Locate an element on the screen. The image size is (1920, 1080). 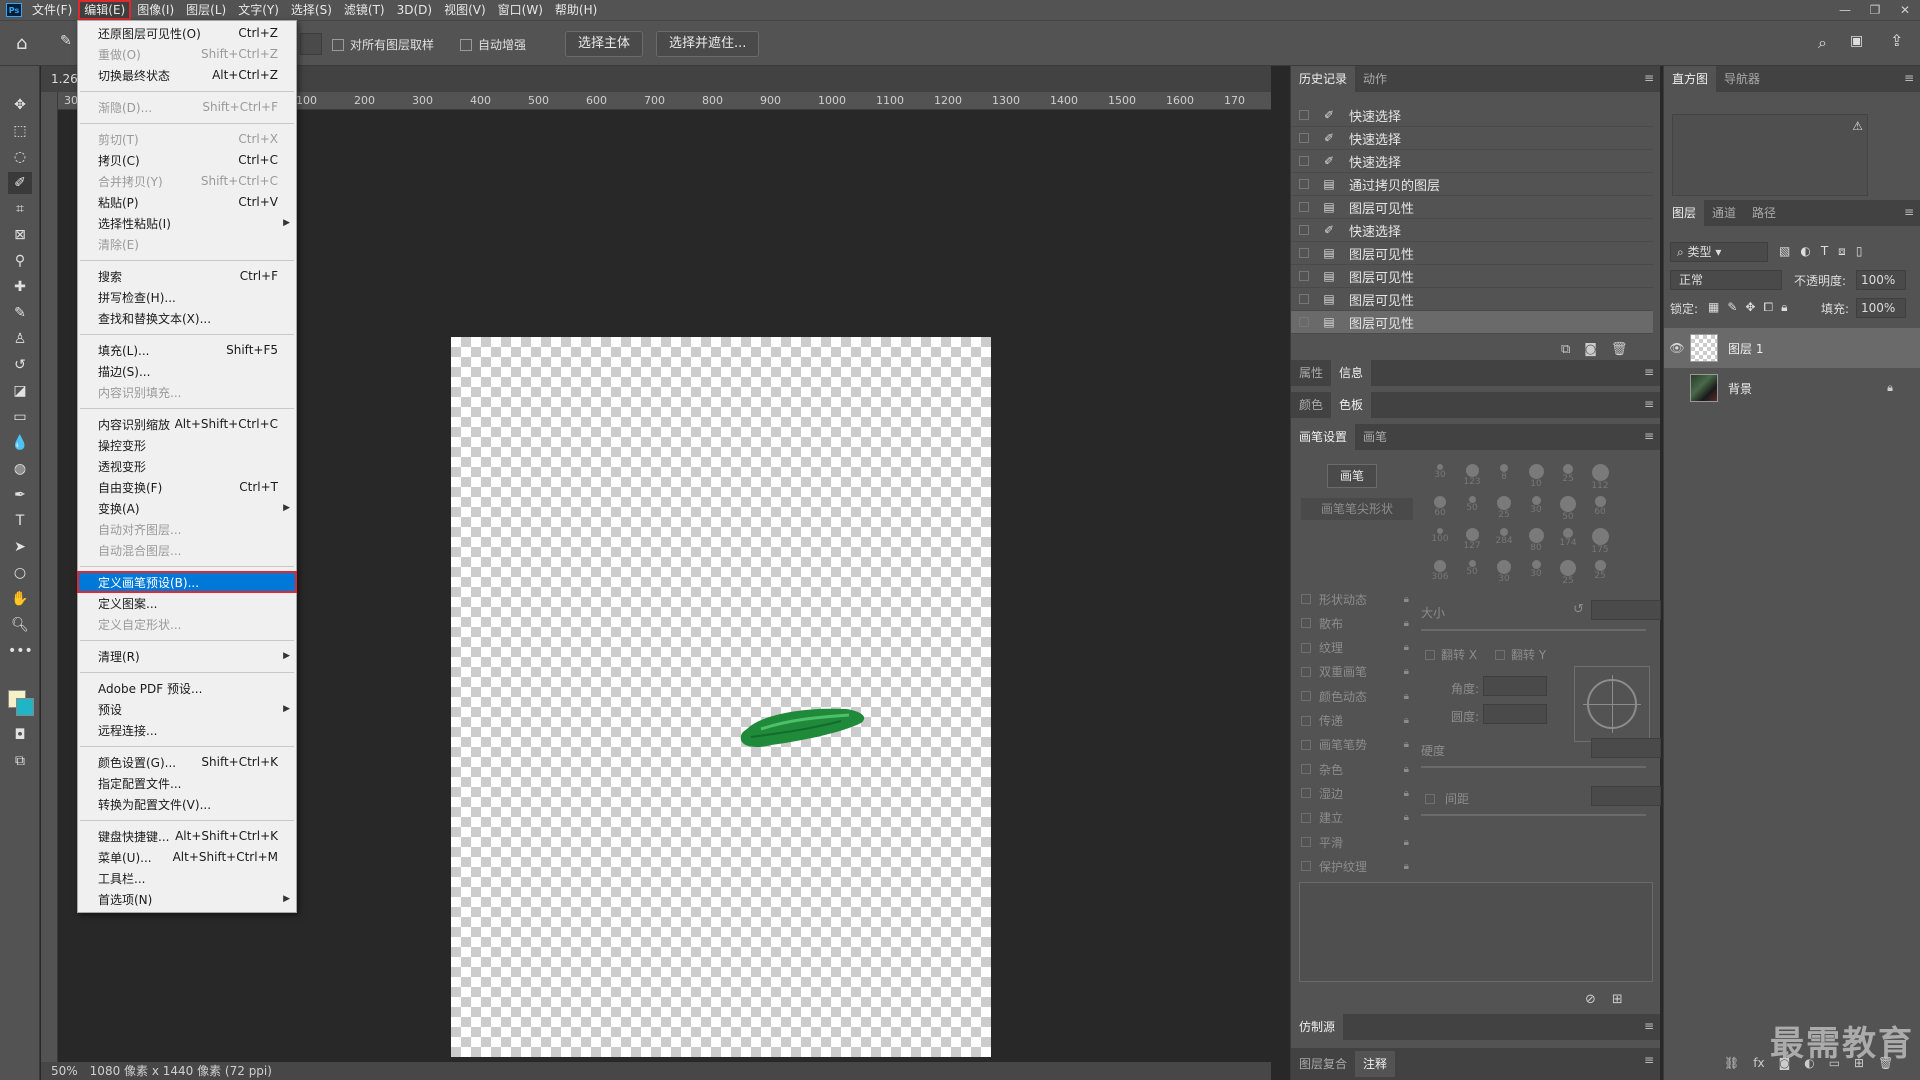
filter-adjustment-icon: ◐ is located at coordinates (1805, 251).